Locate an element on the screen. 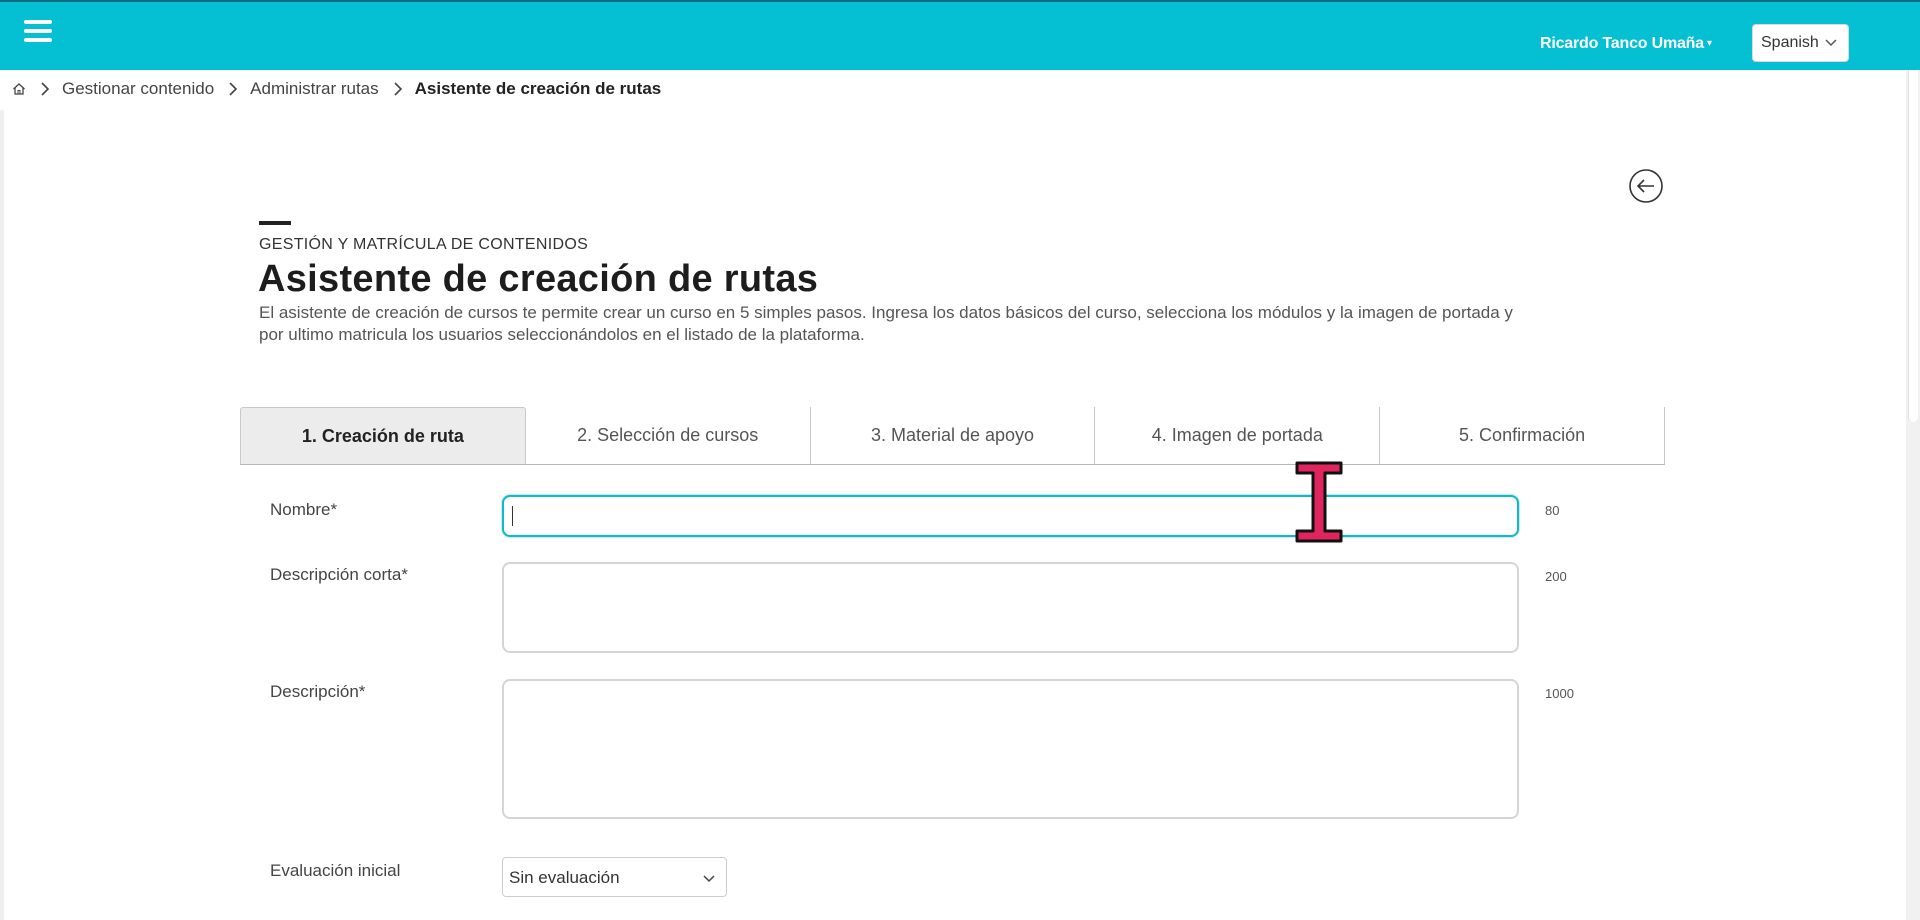 This screenshot has width=1920, height=920. page-scrollbar is located at coordinates (1913, 495).